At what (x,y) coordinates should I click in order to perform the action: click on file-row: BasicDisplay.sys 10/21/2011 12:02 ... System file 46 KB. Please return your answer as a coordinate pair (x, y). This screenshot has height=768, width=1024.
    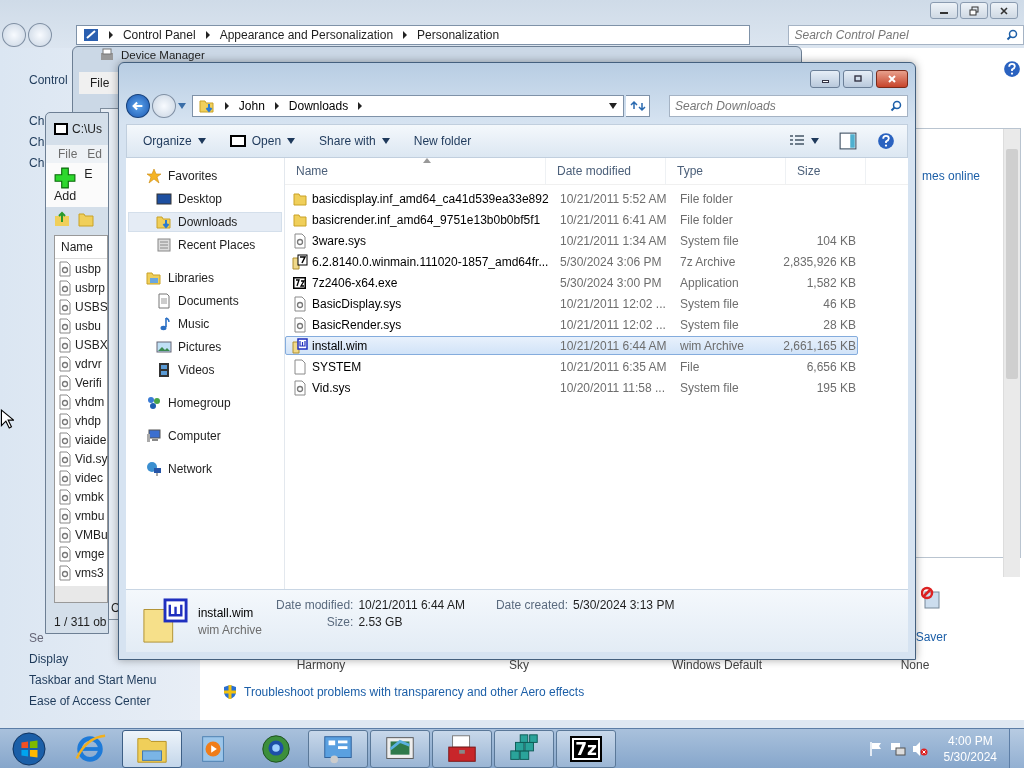
    Looking at the image, I should click on (571, 303).